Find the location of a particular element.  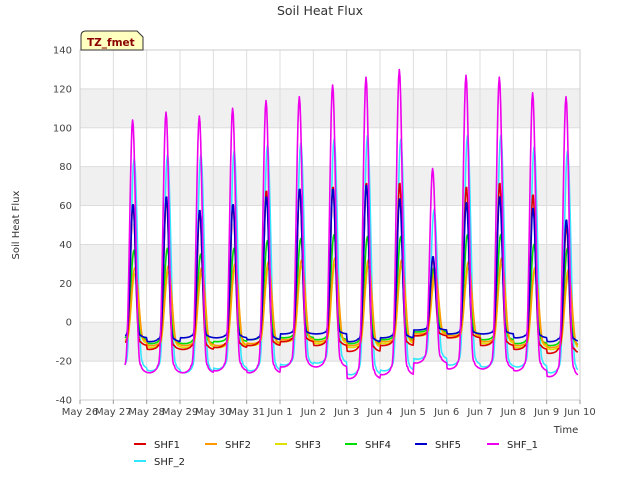

x-tick-label: Jun 3 is located at coordinates (346, 412).